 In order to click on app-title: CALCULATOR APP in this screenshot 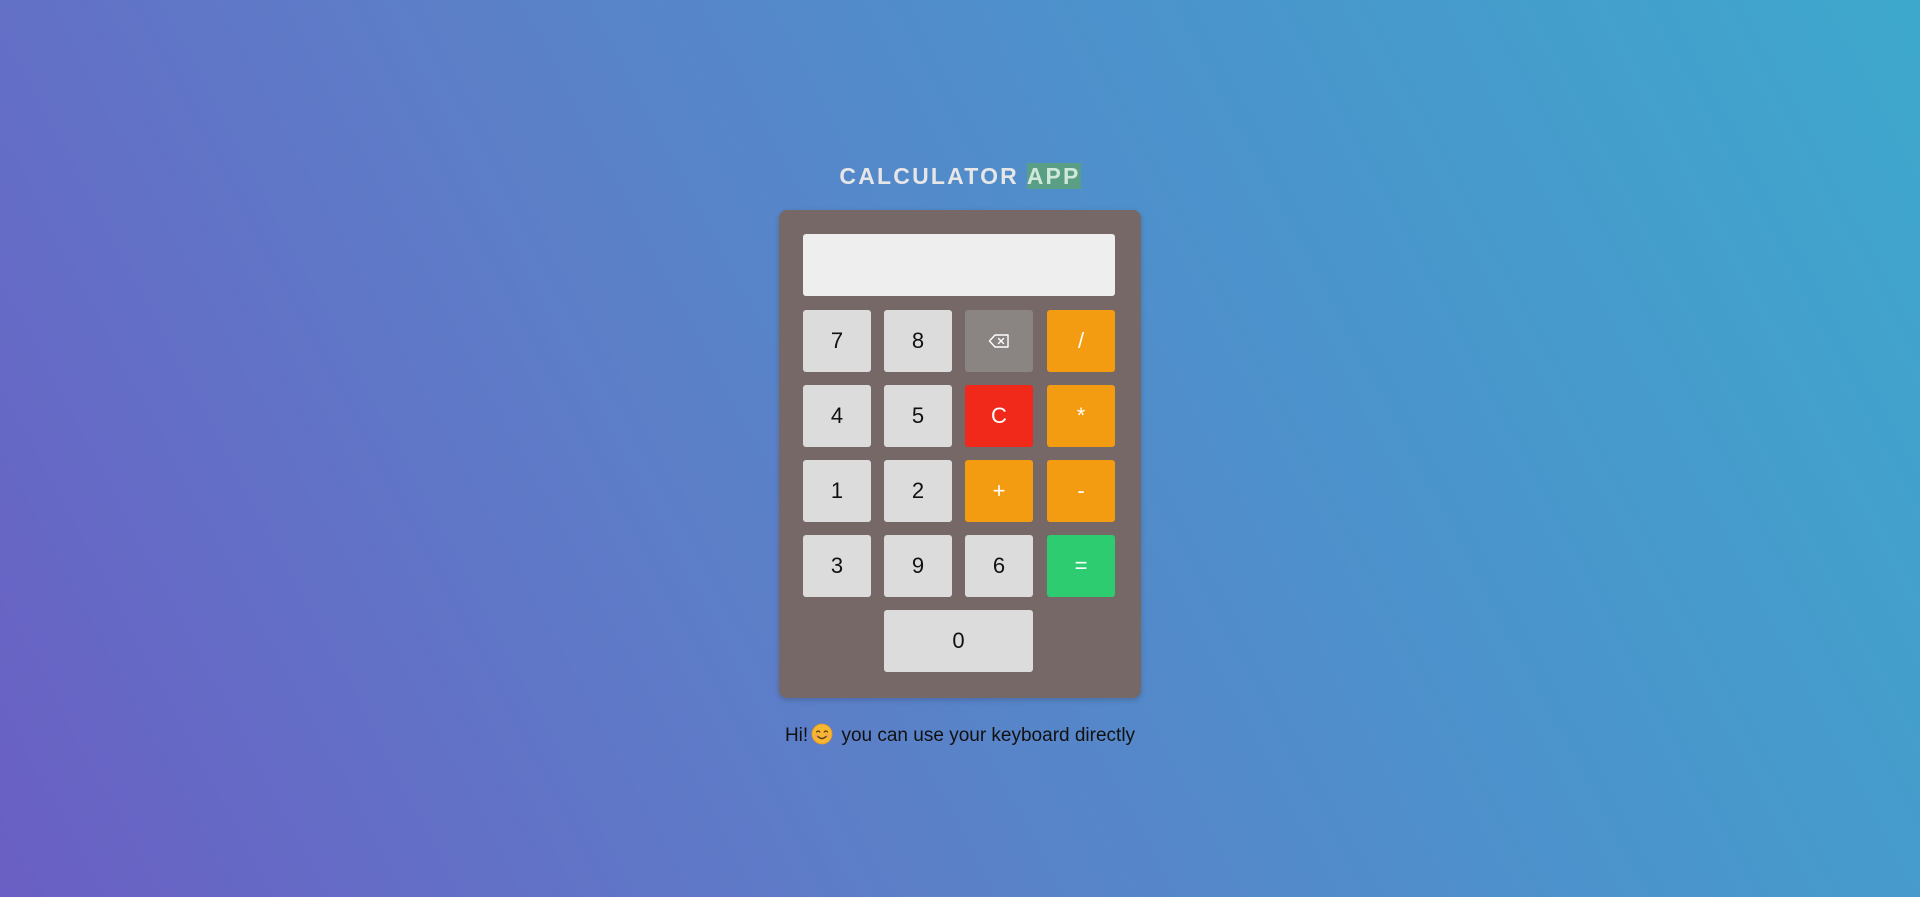, I will do `click(960, 176)`.